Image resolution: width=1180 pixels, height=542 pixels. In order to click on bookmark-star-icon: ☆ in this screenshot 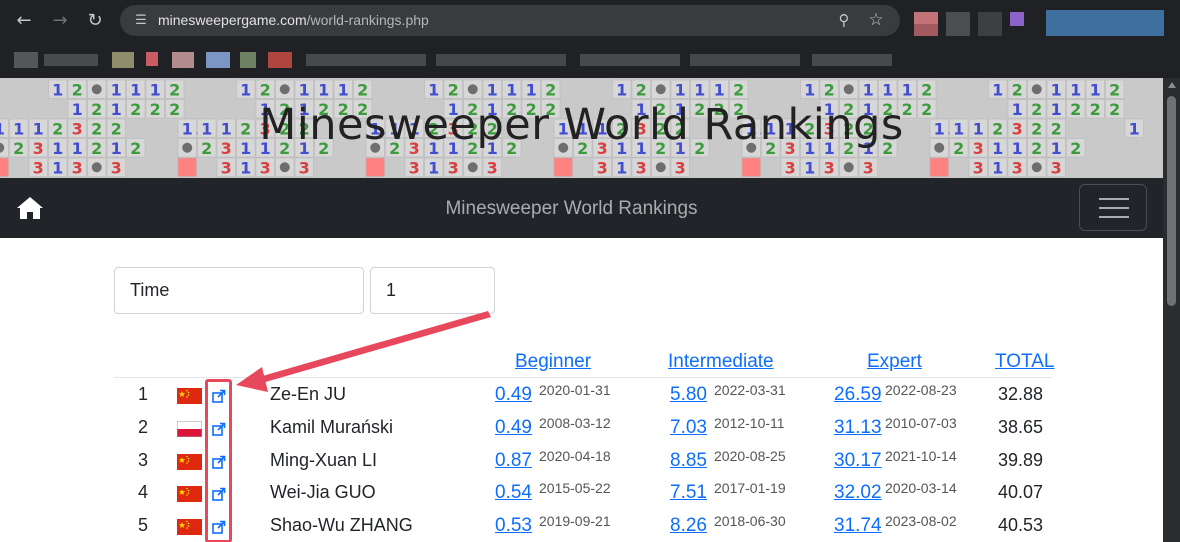, I will do `click(876, 20)`.